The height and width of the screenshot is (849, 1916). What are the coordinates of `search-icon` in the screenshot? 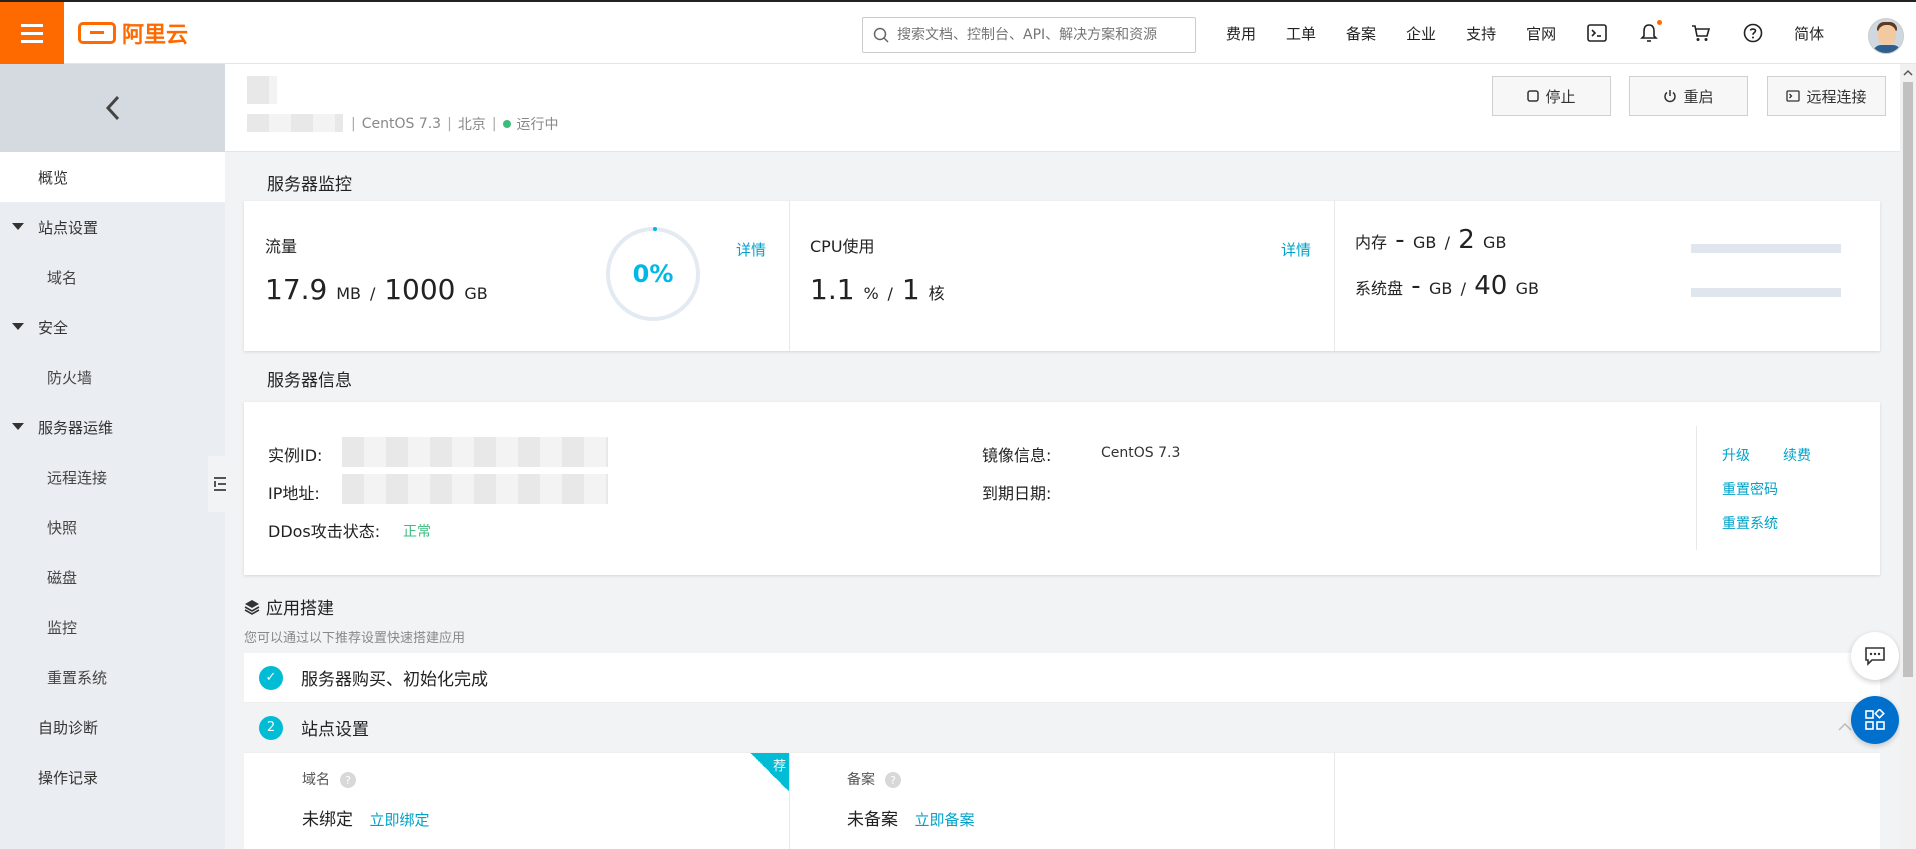 It's located at (881, 35).